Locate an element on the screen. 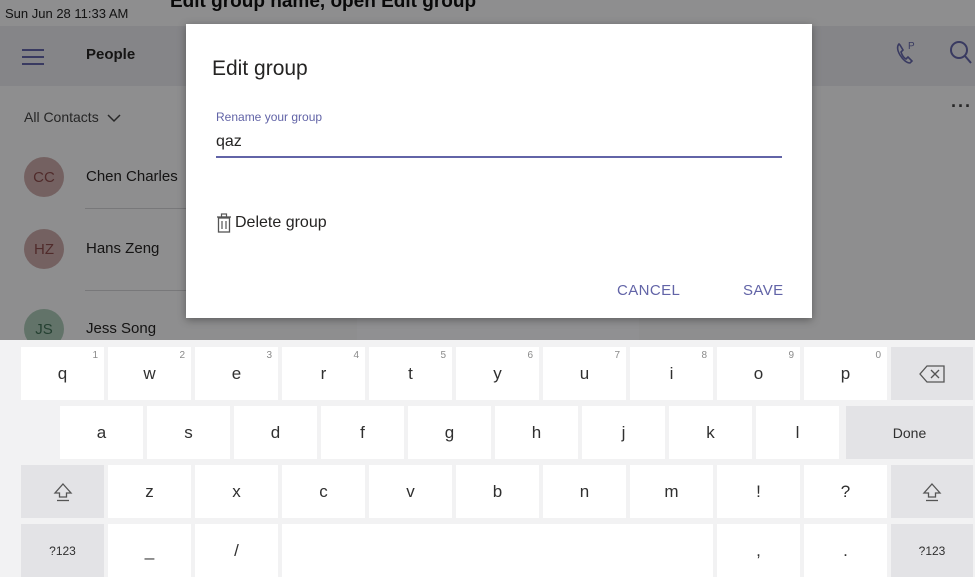 The image size is (975, 577). key-v: v is located at coordinates (410, 491).